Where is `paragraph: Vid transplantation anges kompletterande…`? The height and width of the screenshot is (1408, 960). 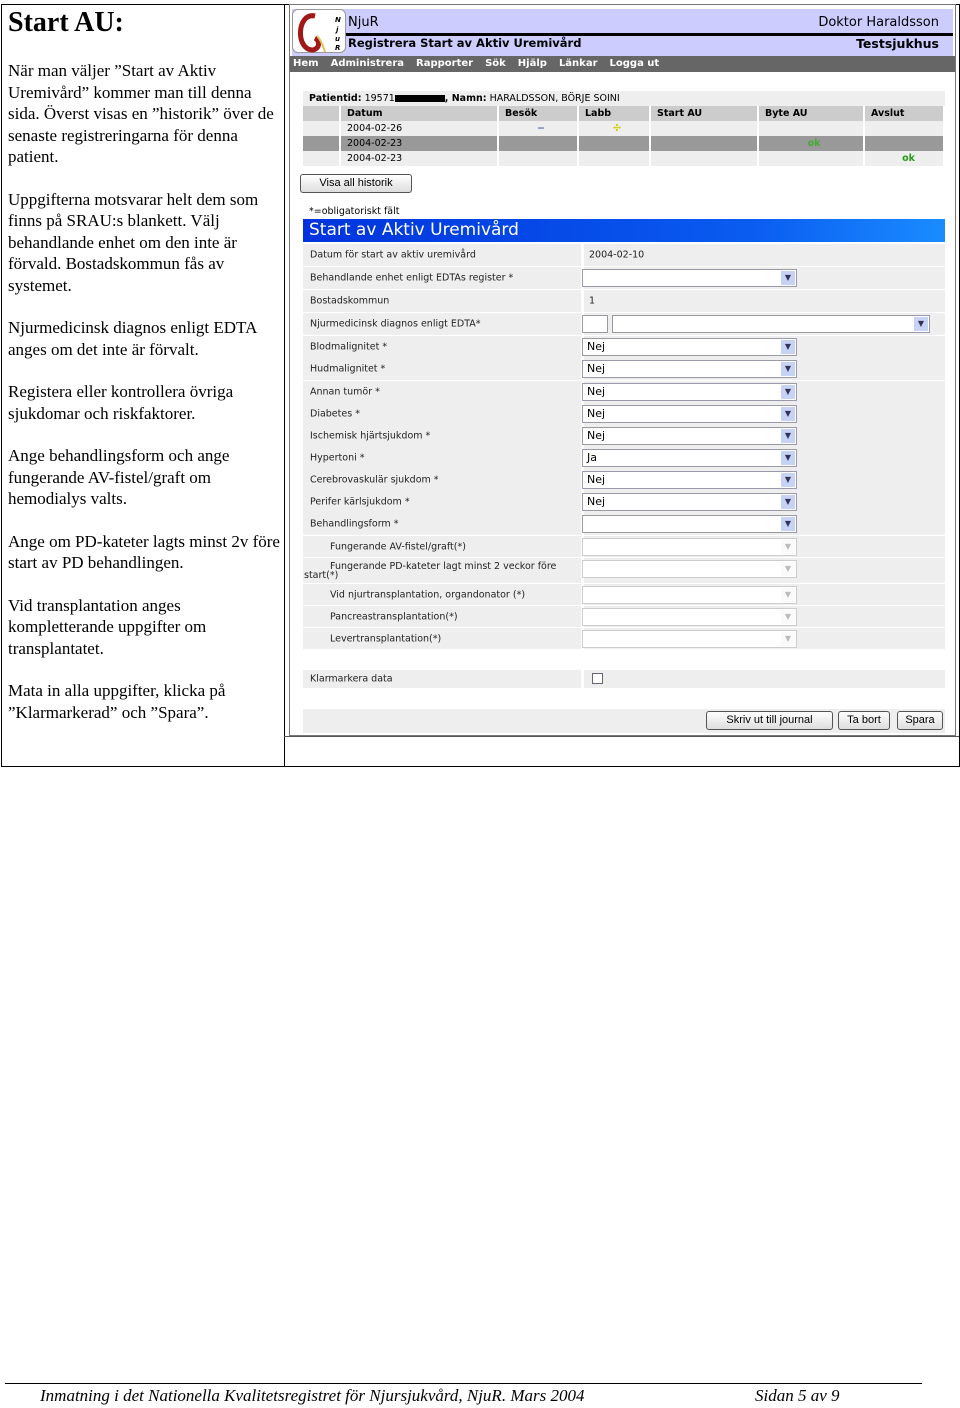
paragraph: Vid transplantation anges kompletterande… is located at coordinates (107, 626).